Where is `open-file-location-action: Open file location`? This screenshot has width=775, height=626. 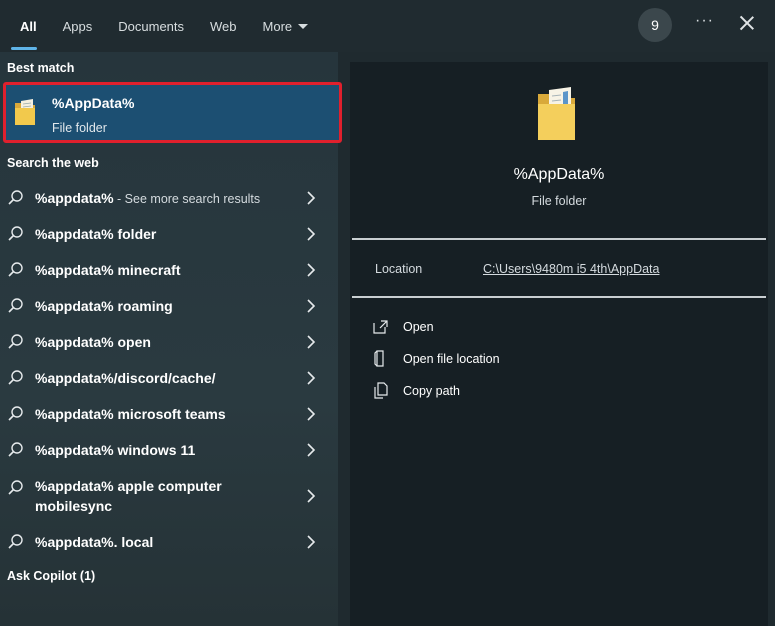
open-file-location-action: Open file location is located at coordinates (436, 359).